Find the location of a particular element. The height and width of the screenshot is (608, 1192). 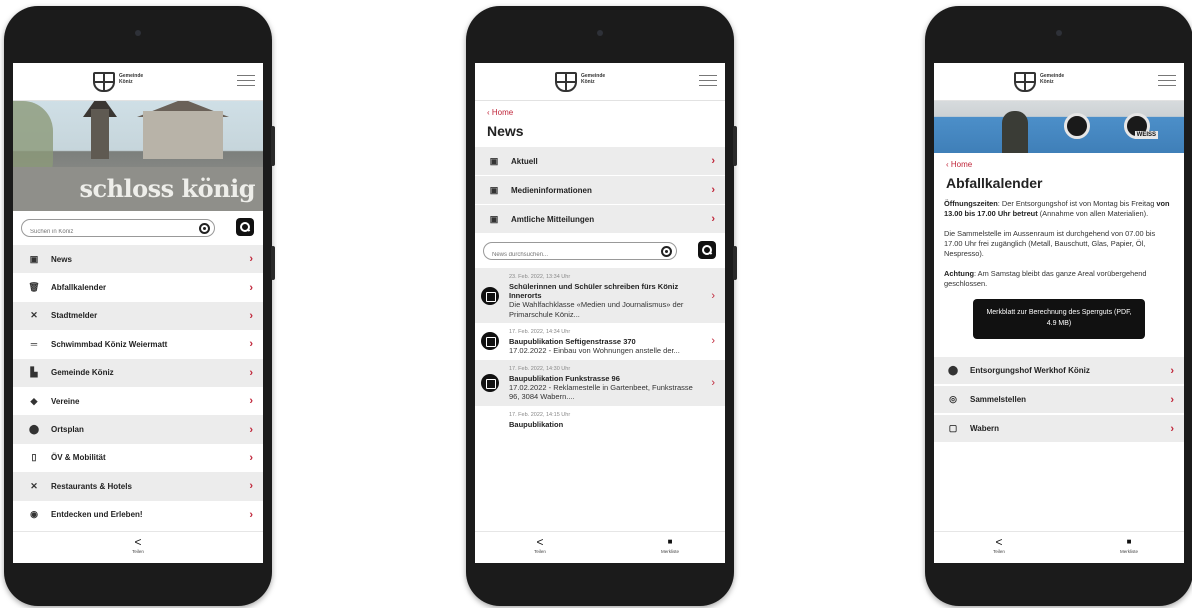

bin-label: WEISS is located at coordinates (1146, 135).